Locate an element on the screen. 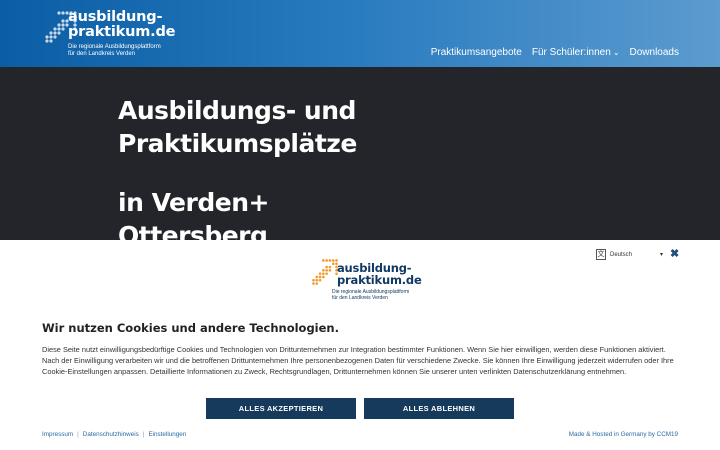  caret-down-icon: ▾ is located at coordinates (662, 255).